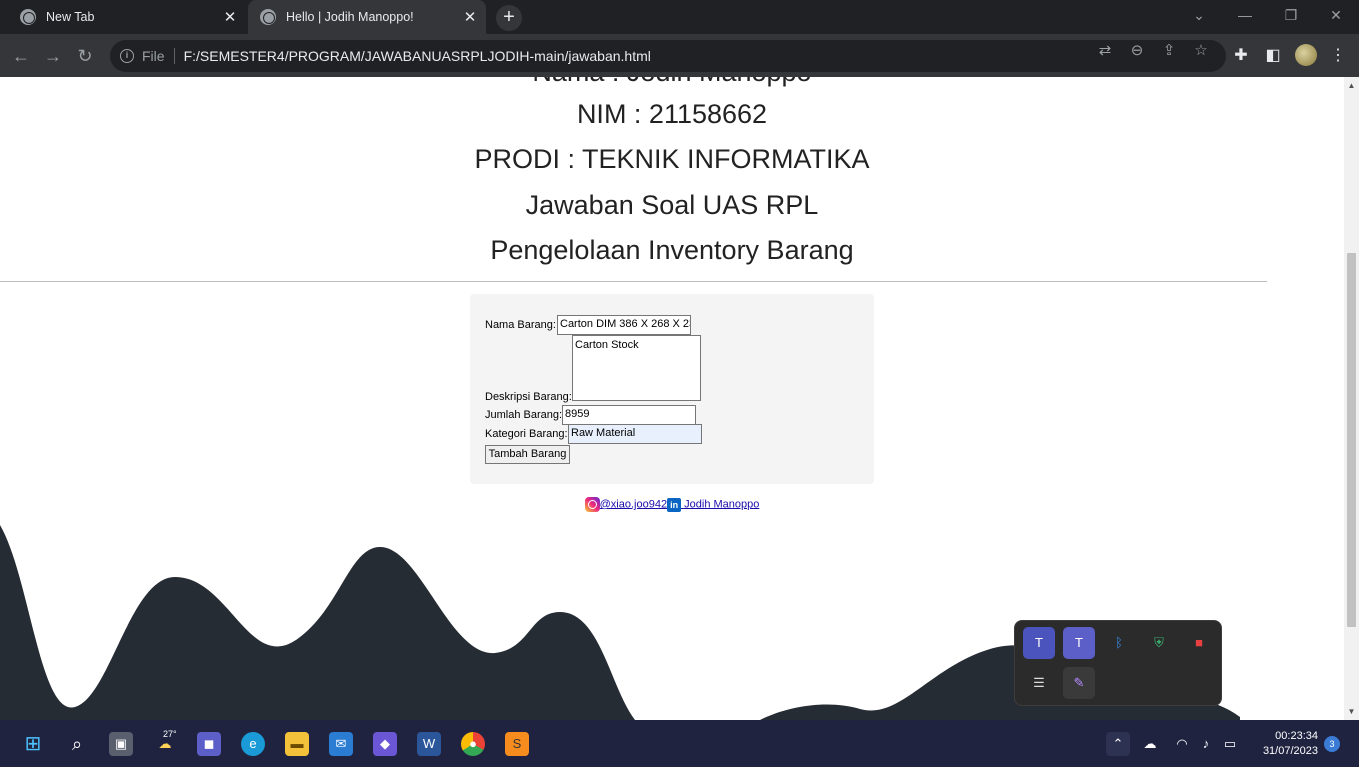 This screenshot has width=1359, height=767. Describe the element at coordinates (672, 205) in the screenshot. I see `heading-jawaban: Jawaban Soal UAS RPL` at that location.